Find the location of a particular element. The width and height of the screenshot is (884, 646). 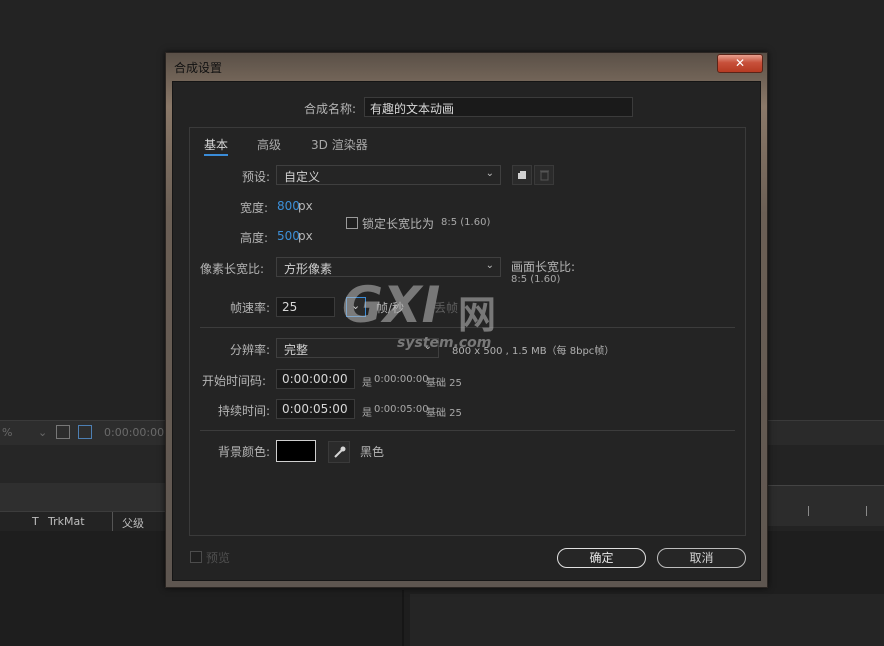

timeline-ruler-strip is located at coordinates (825, 432).